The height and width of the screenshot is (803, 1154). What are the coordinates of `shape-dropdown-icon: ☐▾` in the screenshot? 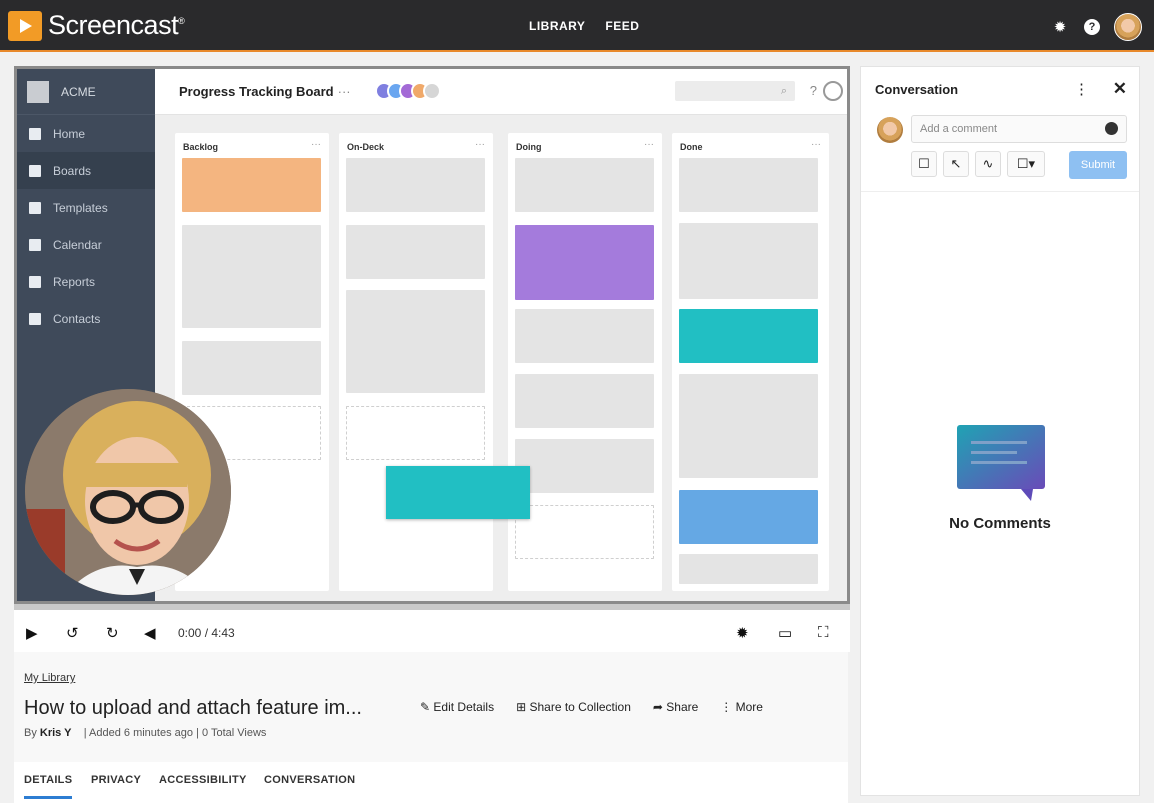 It's located at (1026, 164).